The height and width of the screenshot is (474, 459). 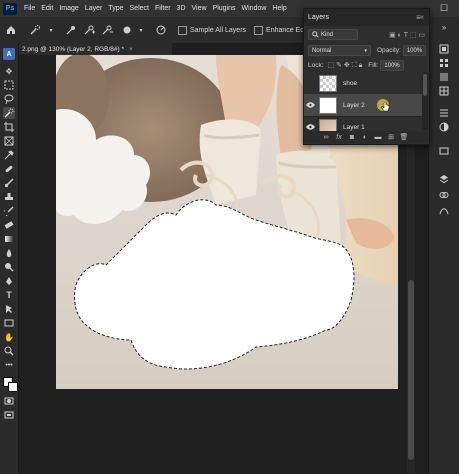 I want to click on sample-all-layers-option: Sample All Layers, so click(x=212, y=30).